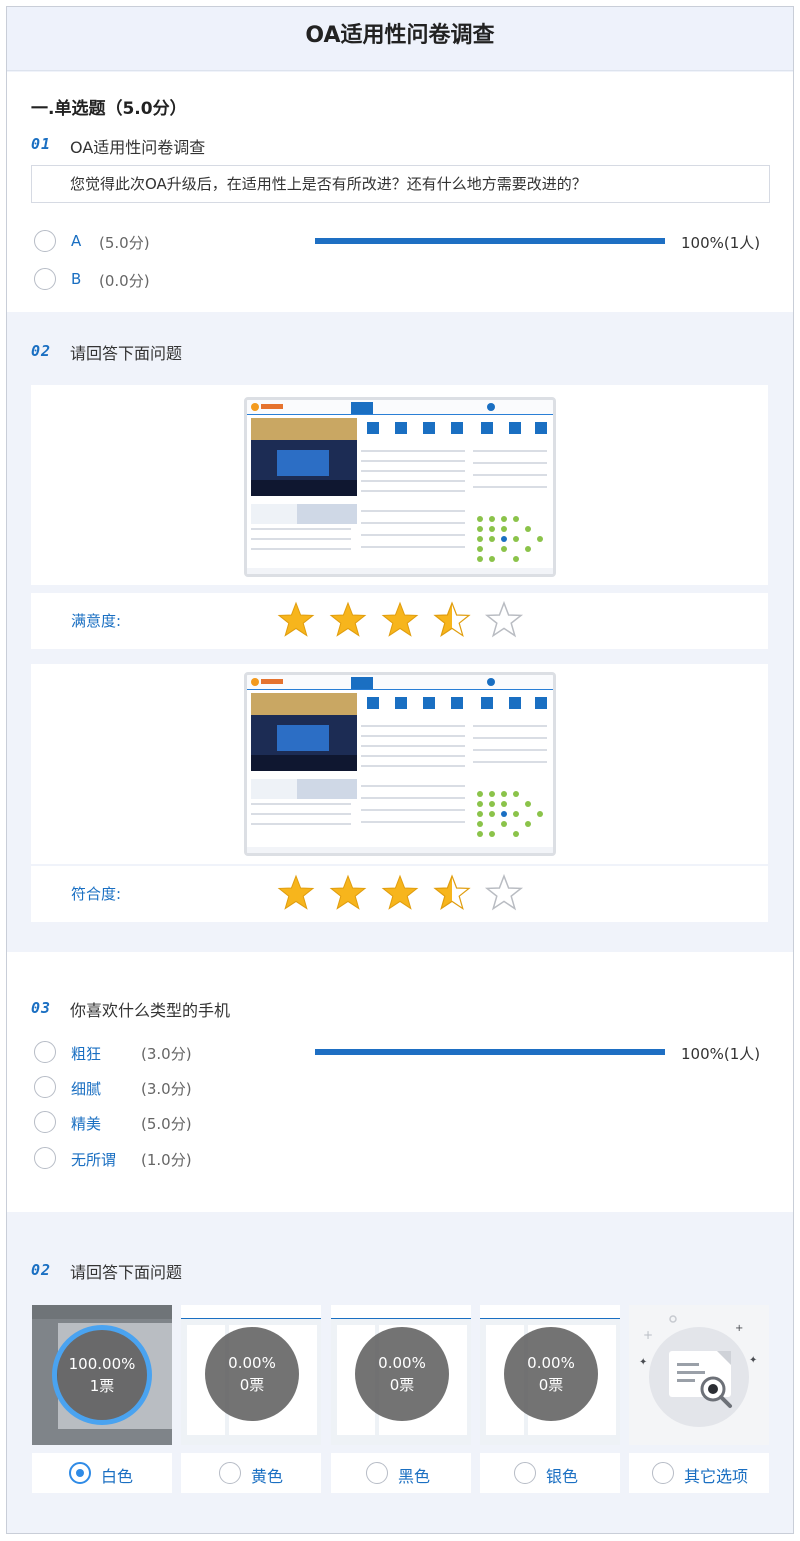 The image size is (800, 1541). What do you see at coordinates (166, 1160) in the screenshot?
I see `option-score: (1.0分)` at bounding box center [166, 1160].